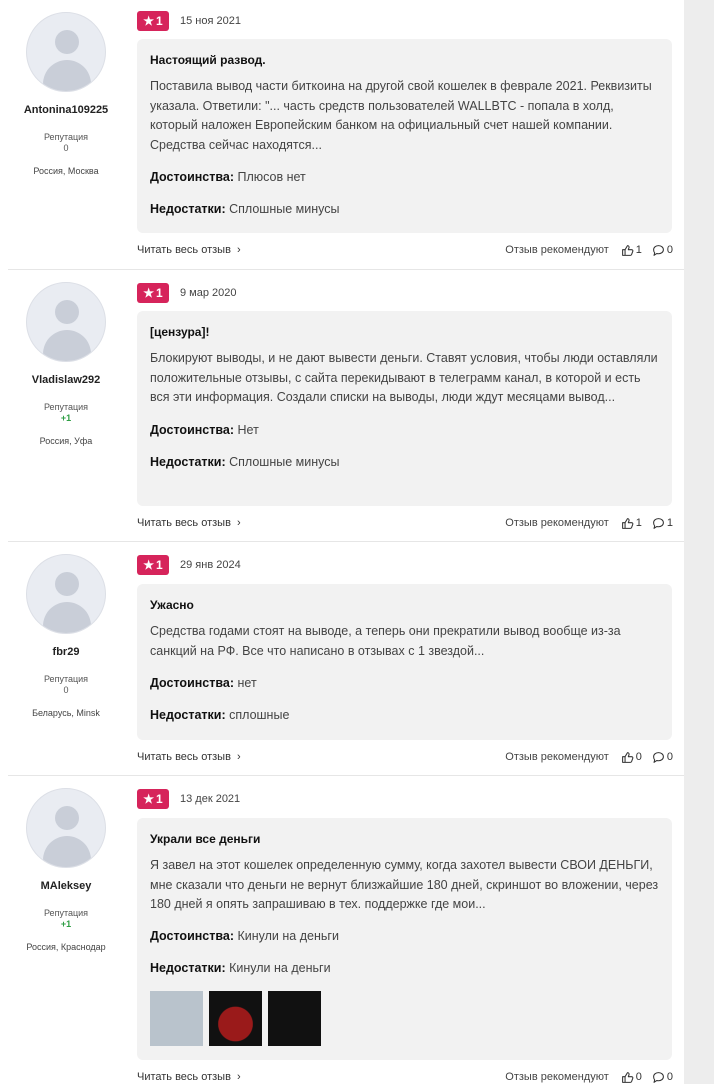  Describe the element at coordinates (189, 20) in the screenshot. I see `review-meta: ★ 1 15 ноя 2021` at that location.